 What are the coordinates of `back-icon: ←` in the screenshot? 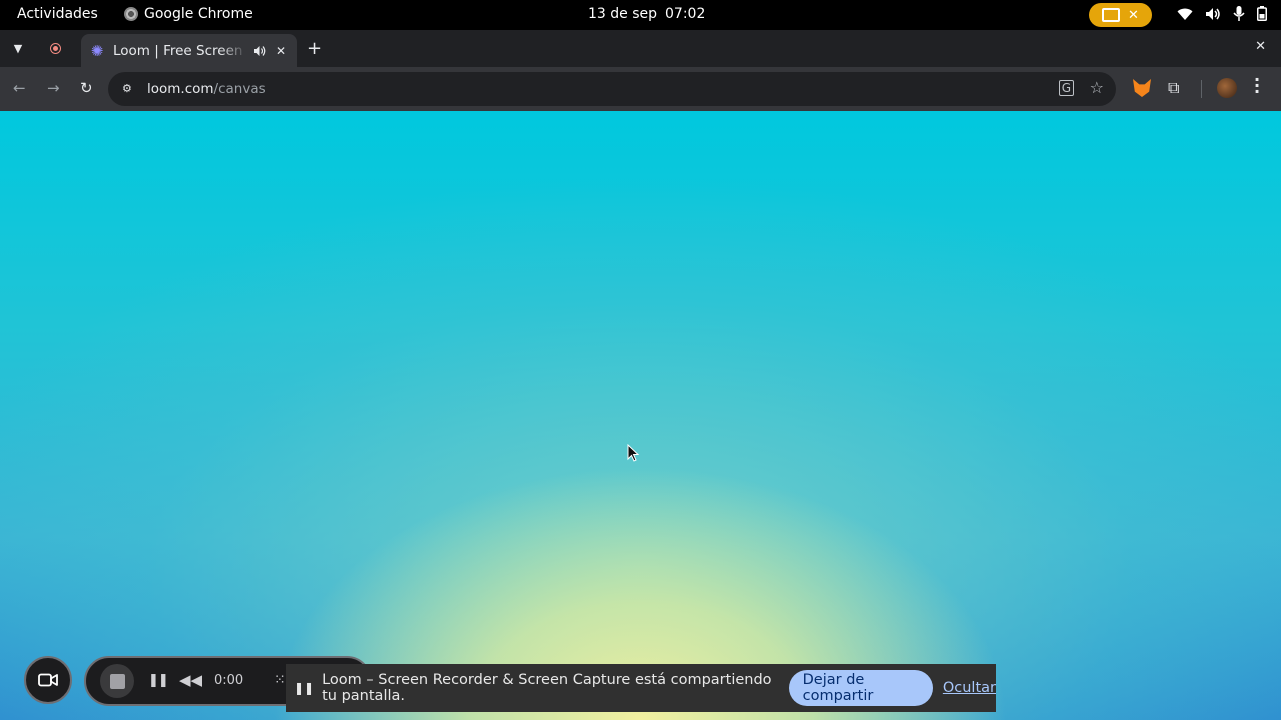 It's located at (19, 88).